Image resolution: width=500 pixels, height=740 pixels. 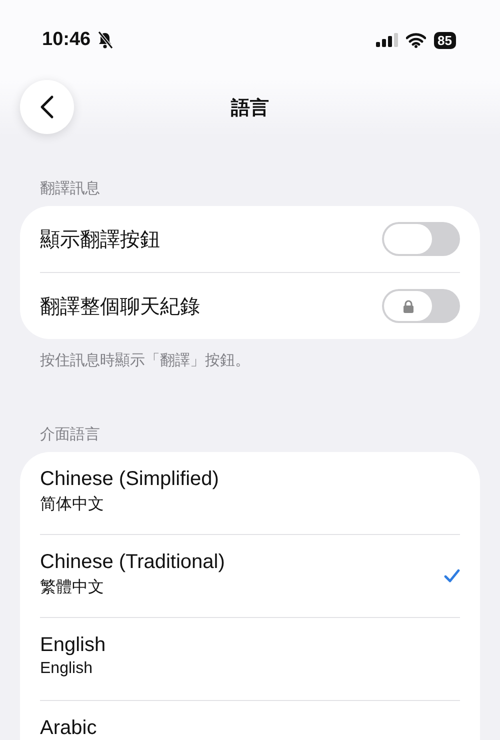 I want to click on wifi-icon, so click(x=416, y=40).